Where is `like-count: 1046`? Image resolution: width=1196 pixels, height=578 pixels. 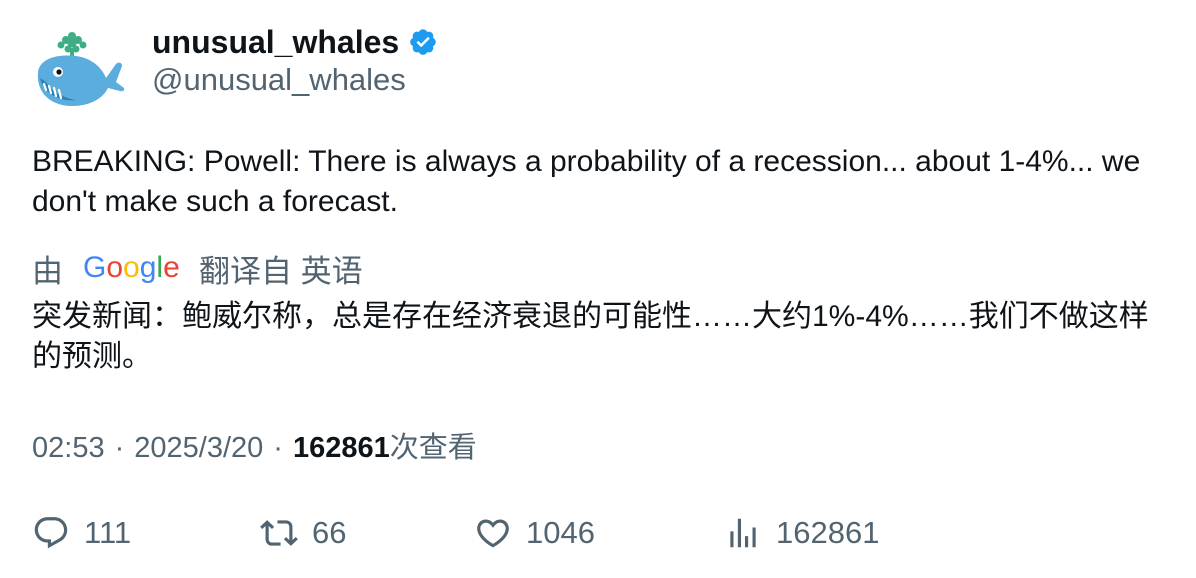 like-count: 1046 is located at coordinates (560, 532).